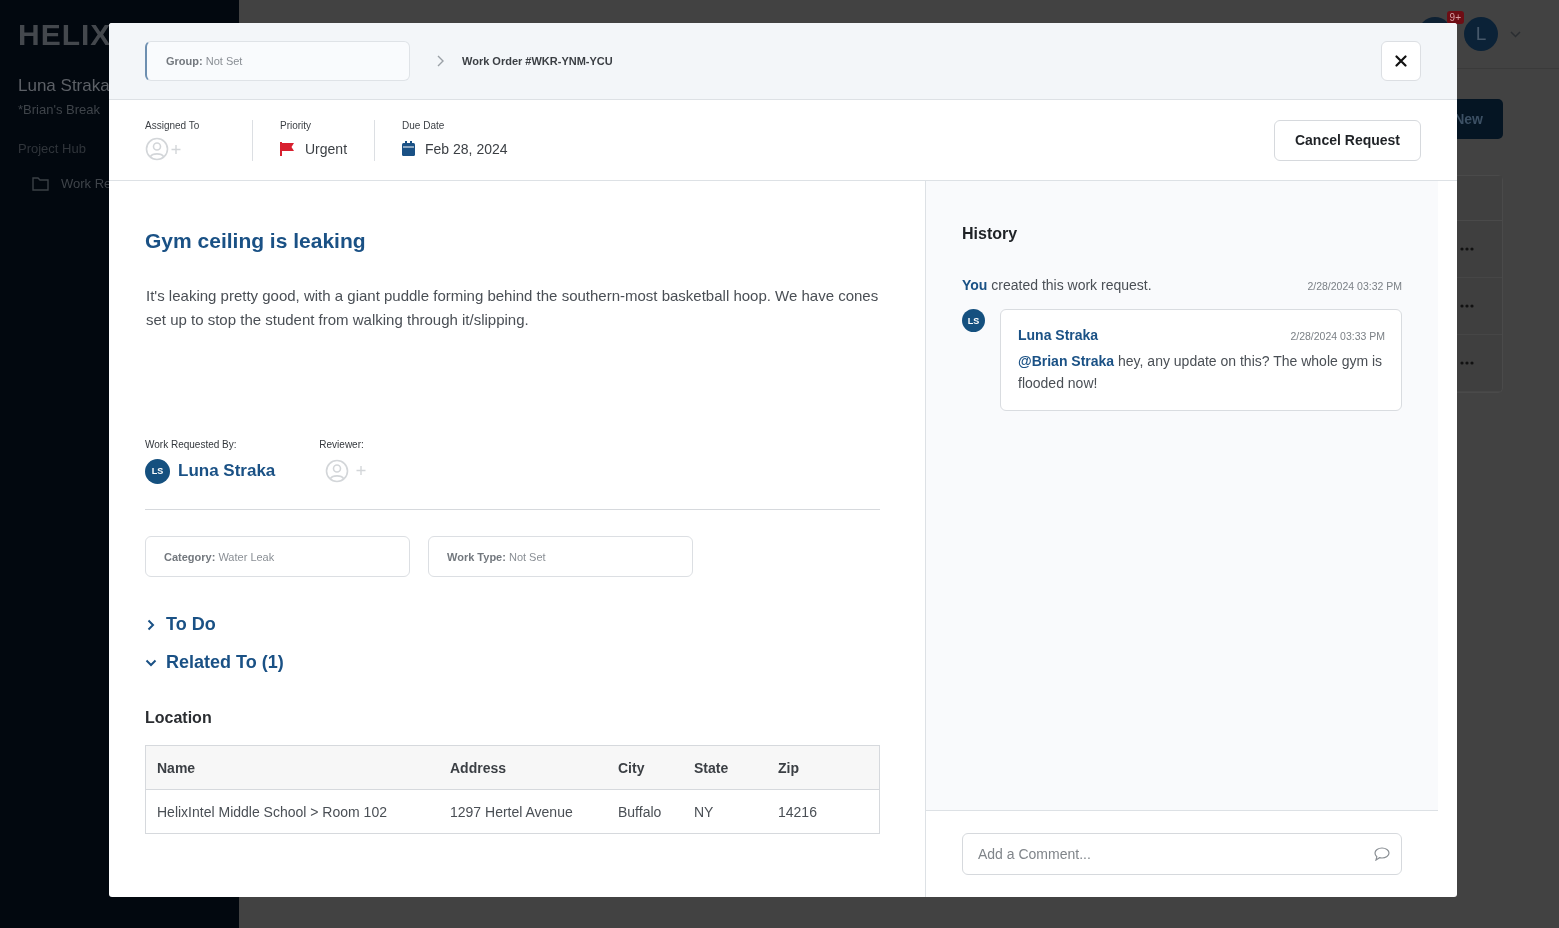 This screenshot has height=928, width=1559. I want to click on requested-by-label: Work Requested By:, so click(191, 444).